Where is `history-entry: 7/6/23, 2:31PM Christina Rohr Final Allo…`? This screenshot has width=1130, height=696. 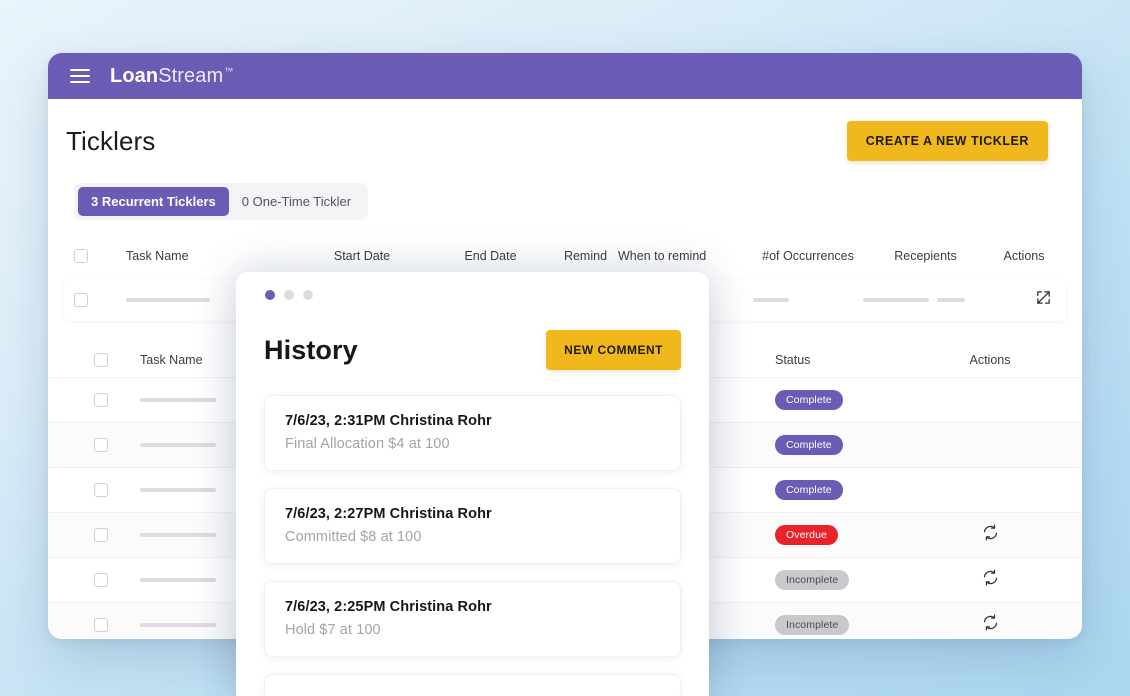 history-entry: 7/6/23, 2:31PM Christina Rohr Final Allo… is located at coordinates (472, 433).